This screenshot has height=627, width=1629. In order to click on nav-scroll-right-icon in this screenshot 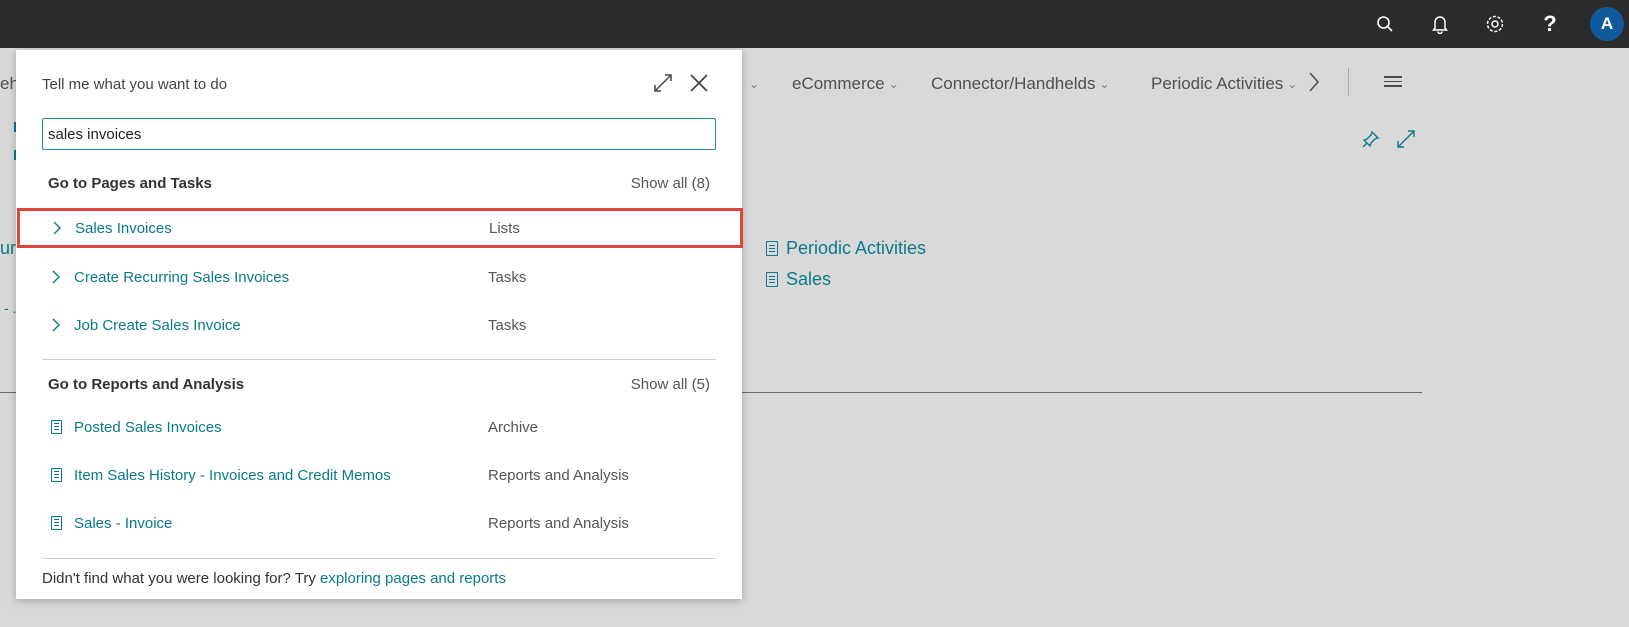, I will do `click(1314, 82)`.